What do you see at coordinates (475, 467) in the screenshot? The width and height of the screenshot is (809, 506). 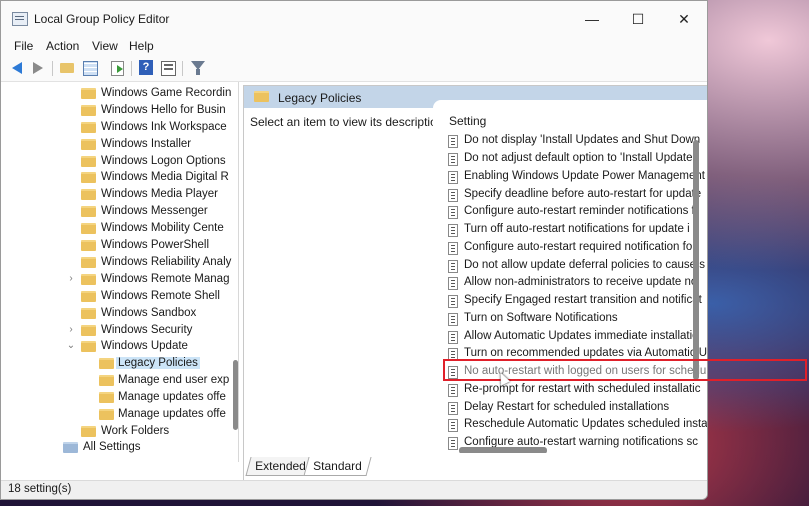 I see `view-tabs: Extended Standard` at bounding box center [475, 467].